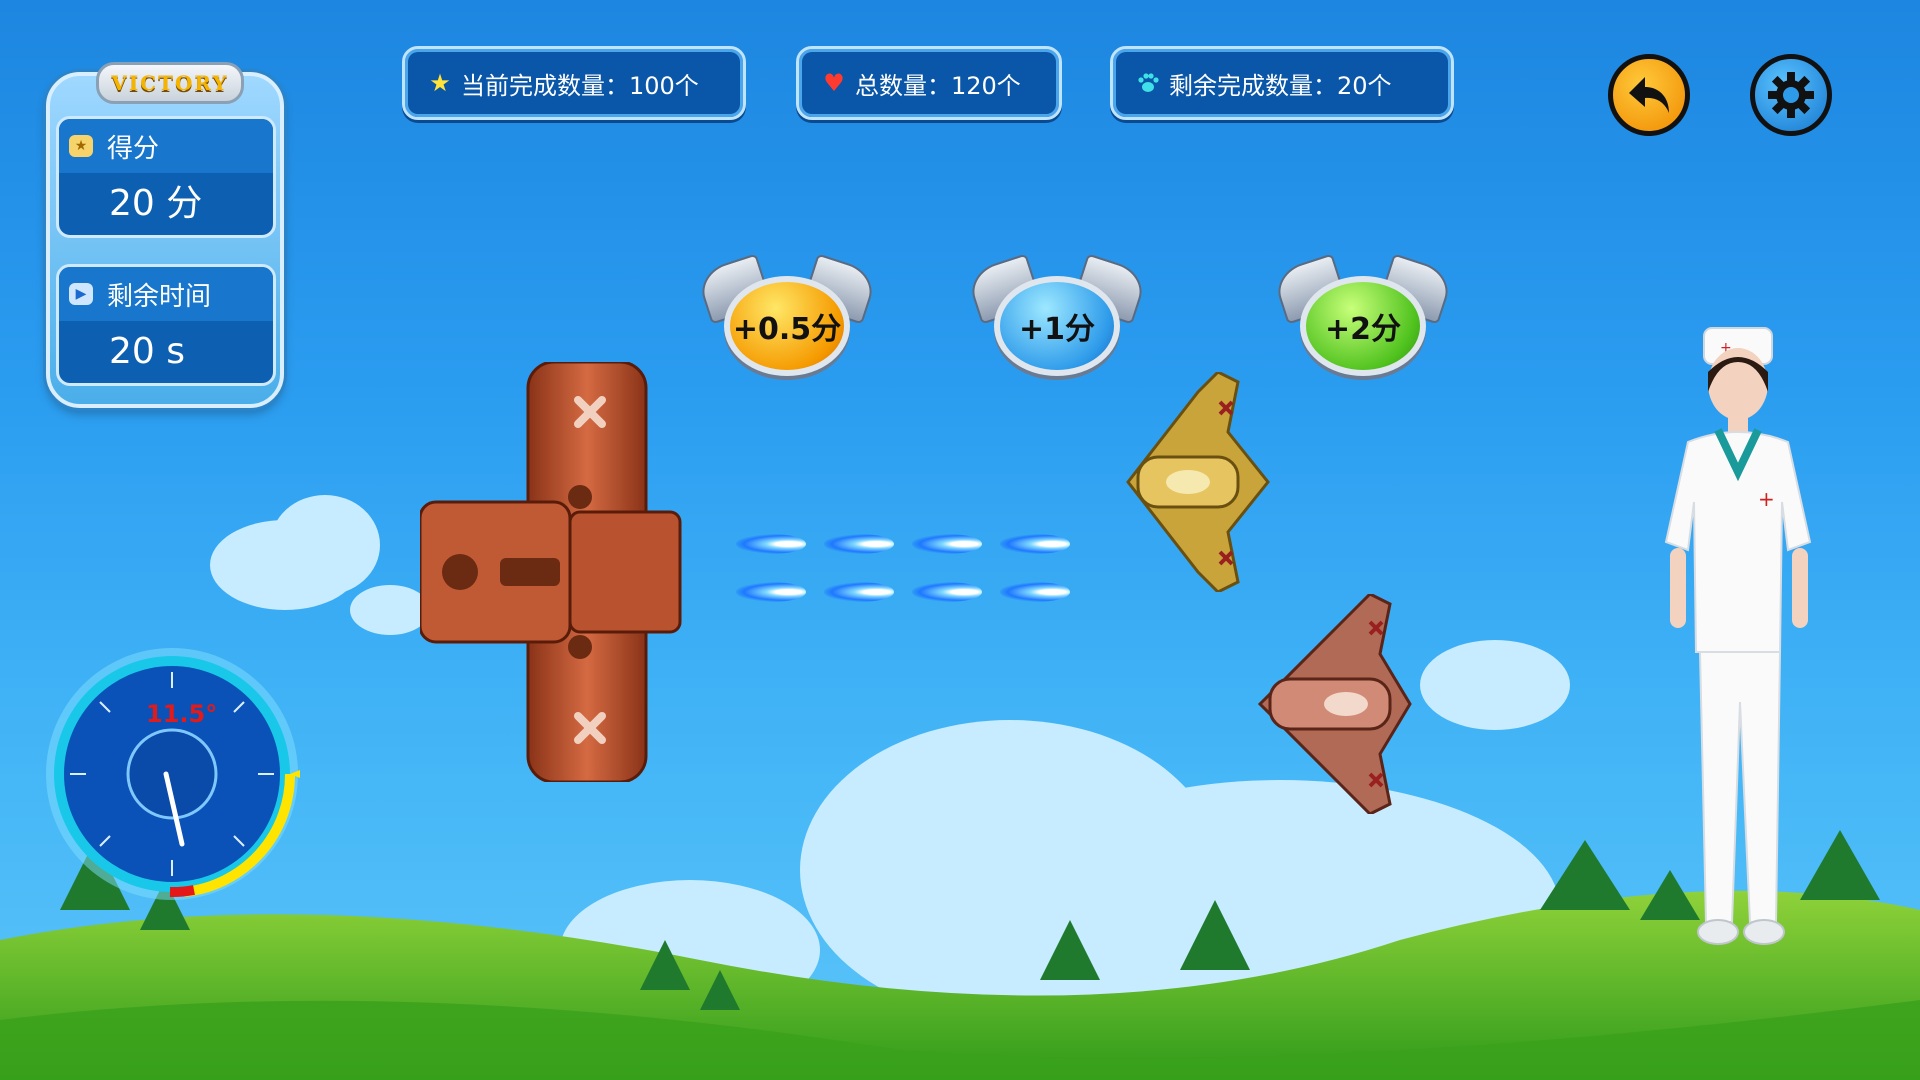 Image resolution: width=1920 pixels, height=1080 pixels. I want to click on reward-medal: +2分, so click(1363, 319).